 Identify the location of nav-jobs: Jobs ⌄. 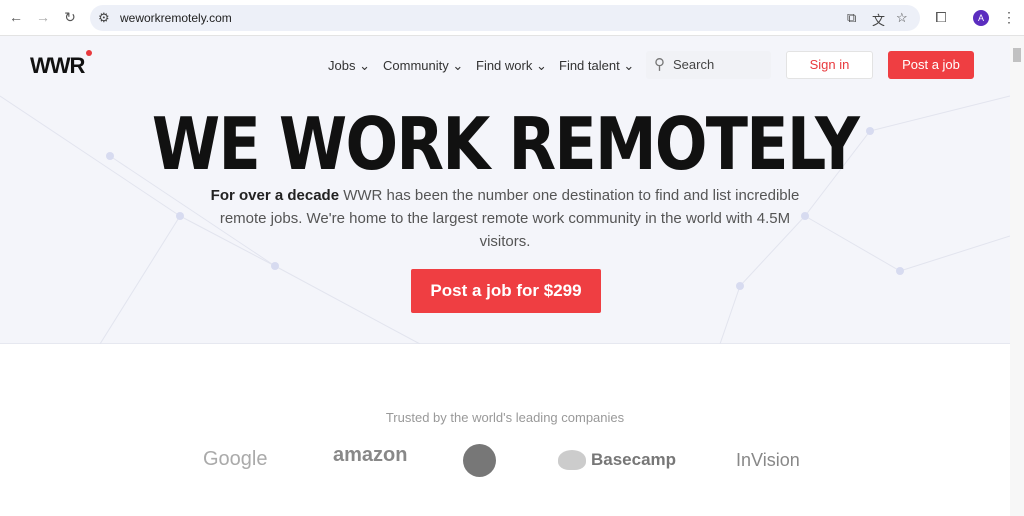
(349, 66).